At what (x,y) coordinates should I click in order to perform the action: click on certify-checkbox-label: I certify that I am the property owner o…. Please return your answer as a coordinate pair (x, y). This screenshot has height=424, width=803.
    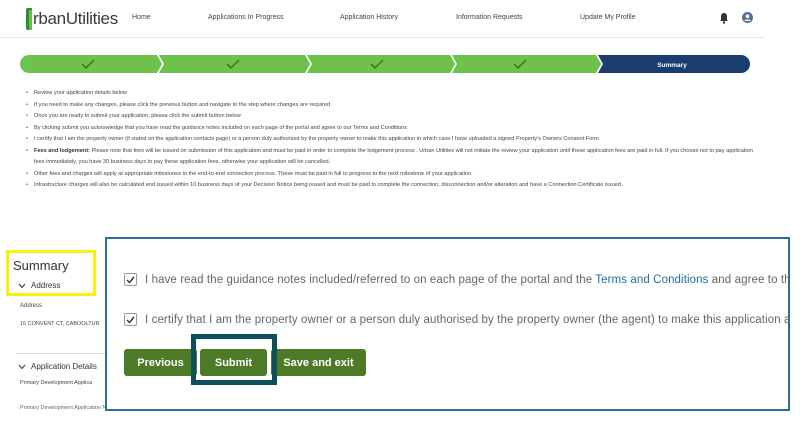
    Looking at the image, I should click on (467, 319).